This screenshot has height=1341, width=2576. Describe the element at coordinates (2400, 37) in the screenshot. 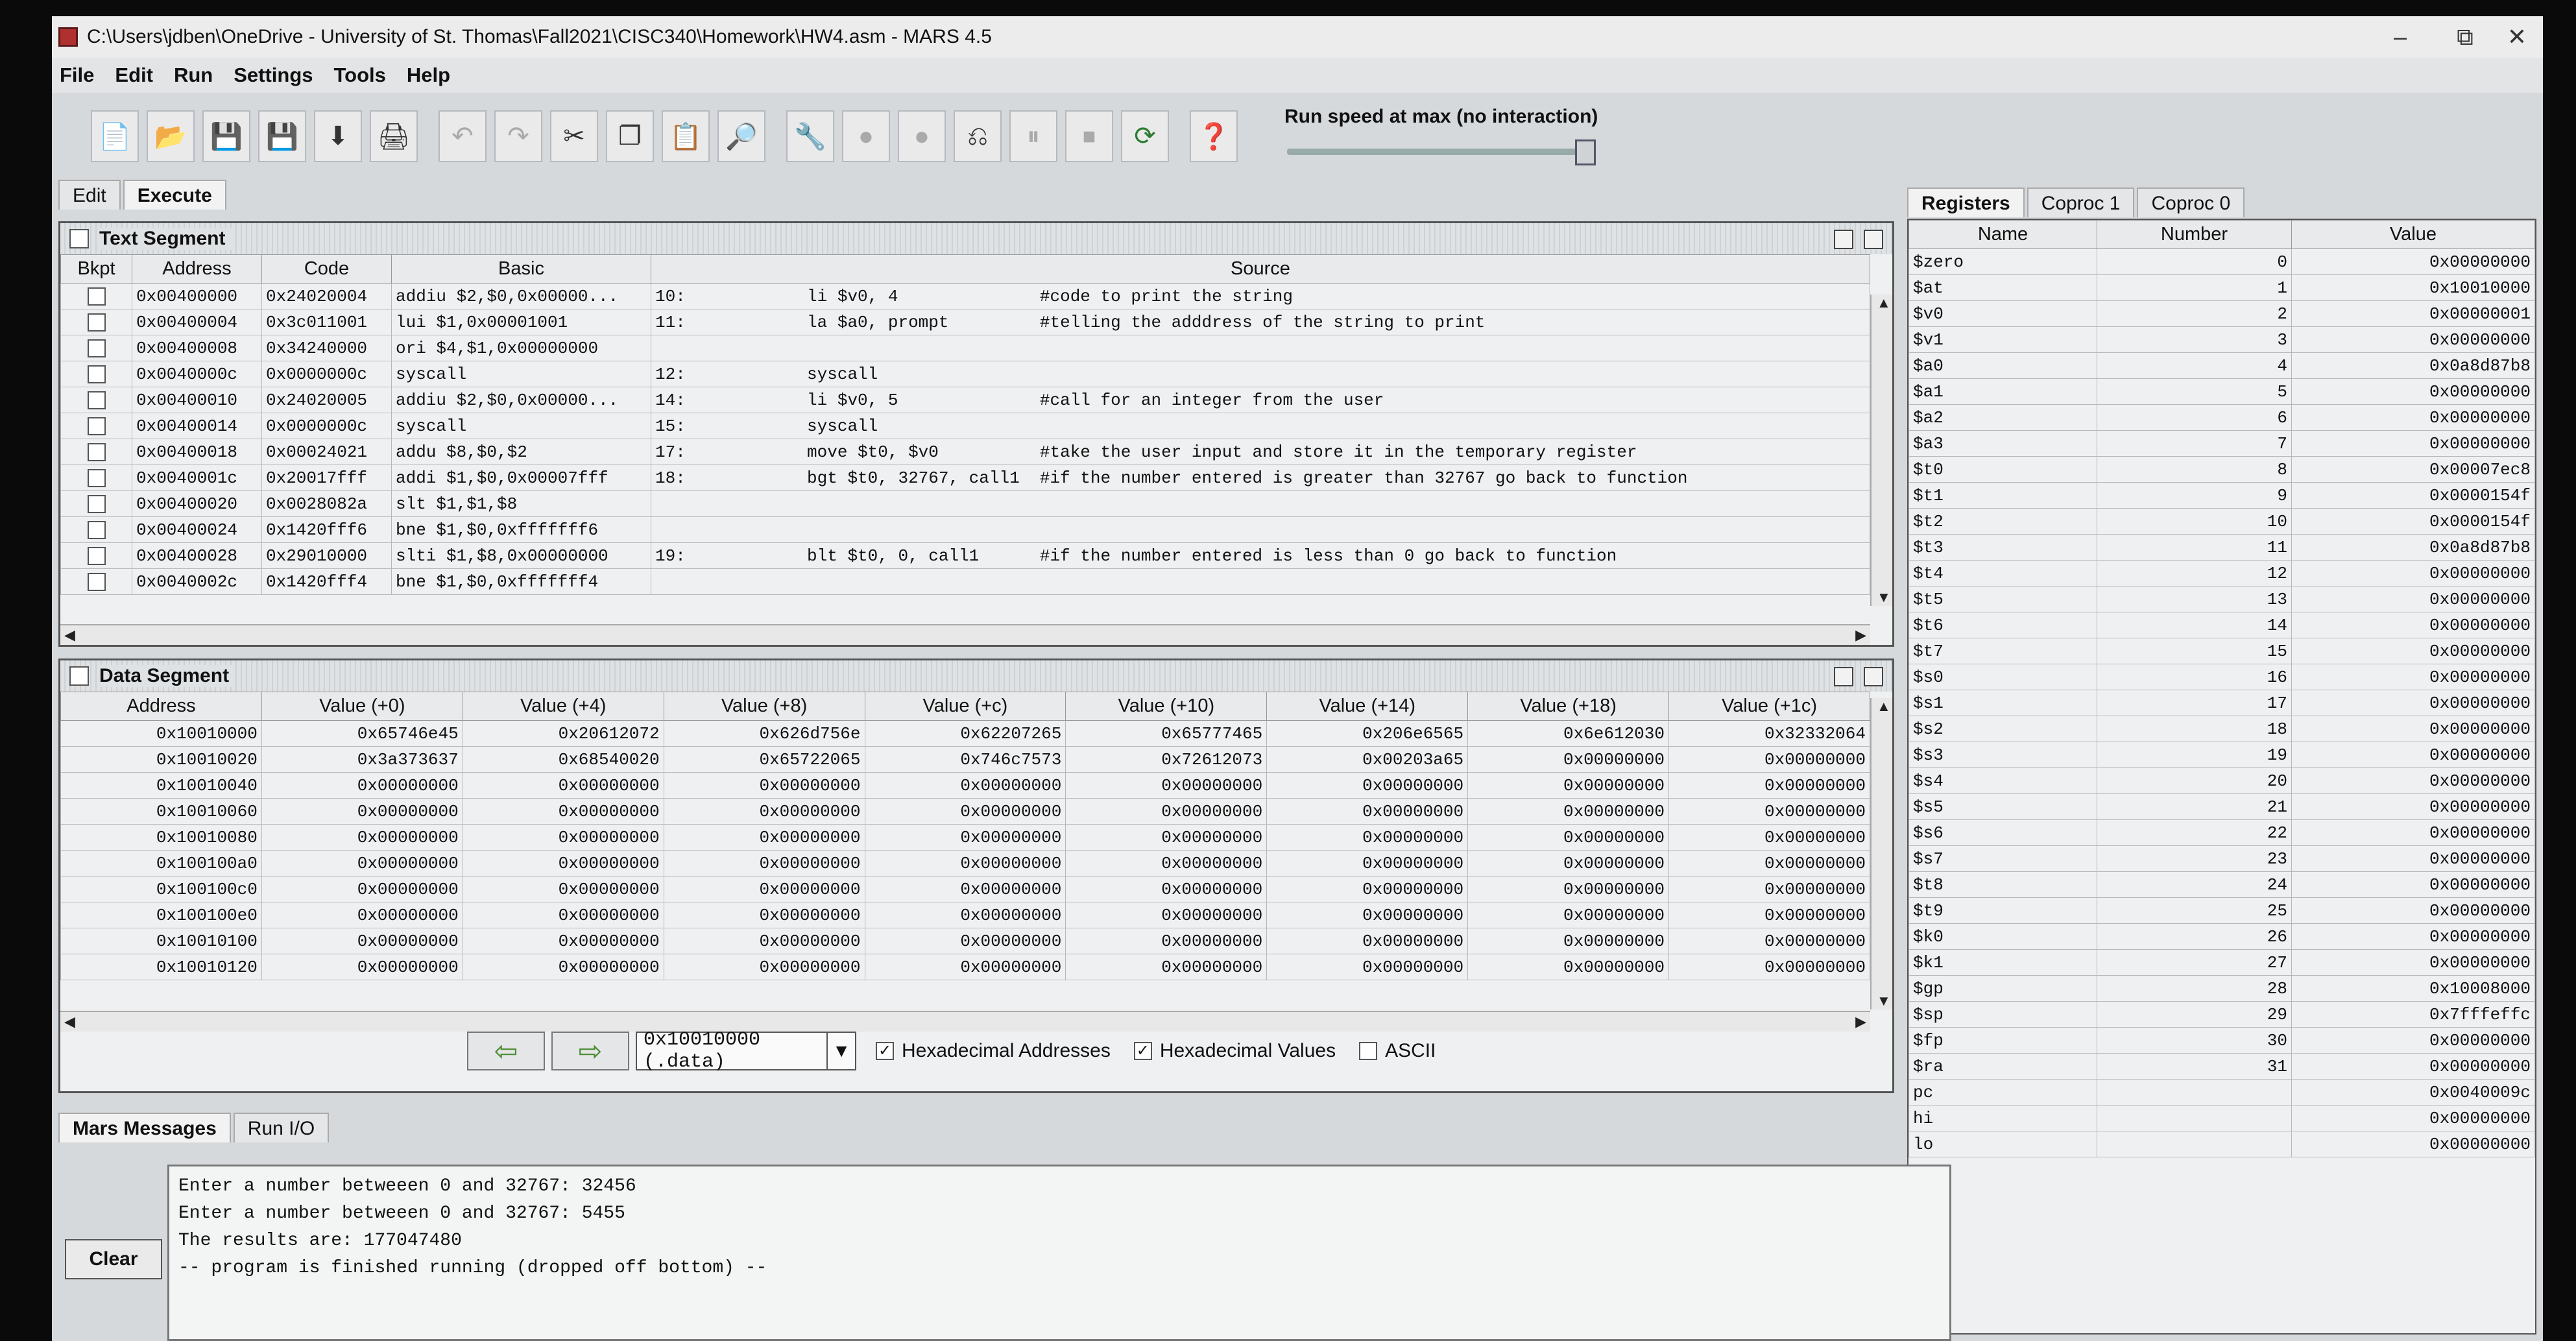

I see `minimize-button: –` at that location.